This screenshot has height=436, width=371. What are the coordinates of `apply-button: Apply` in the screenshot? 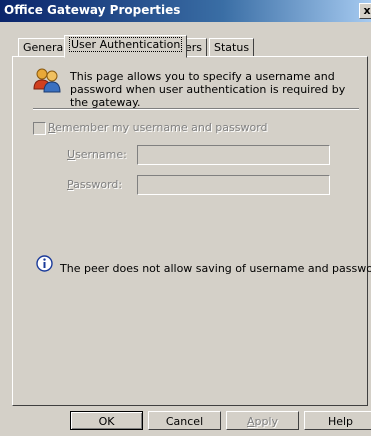 It's located at (262, 420).